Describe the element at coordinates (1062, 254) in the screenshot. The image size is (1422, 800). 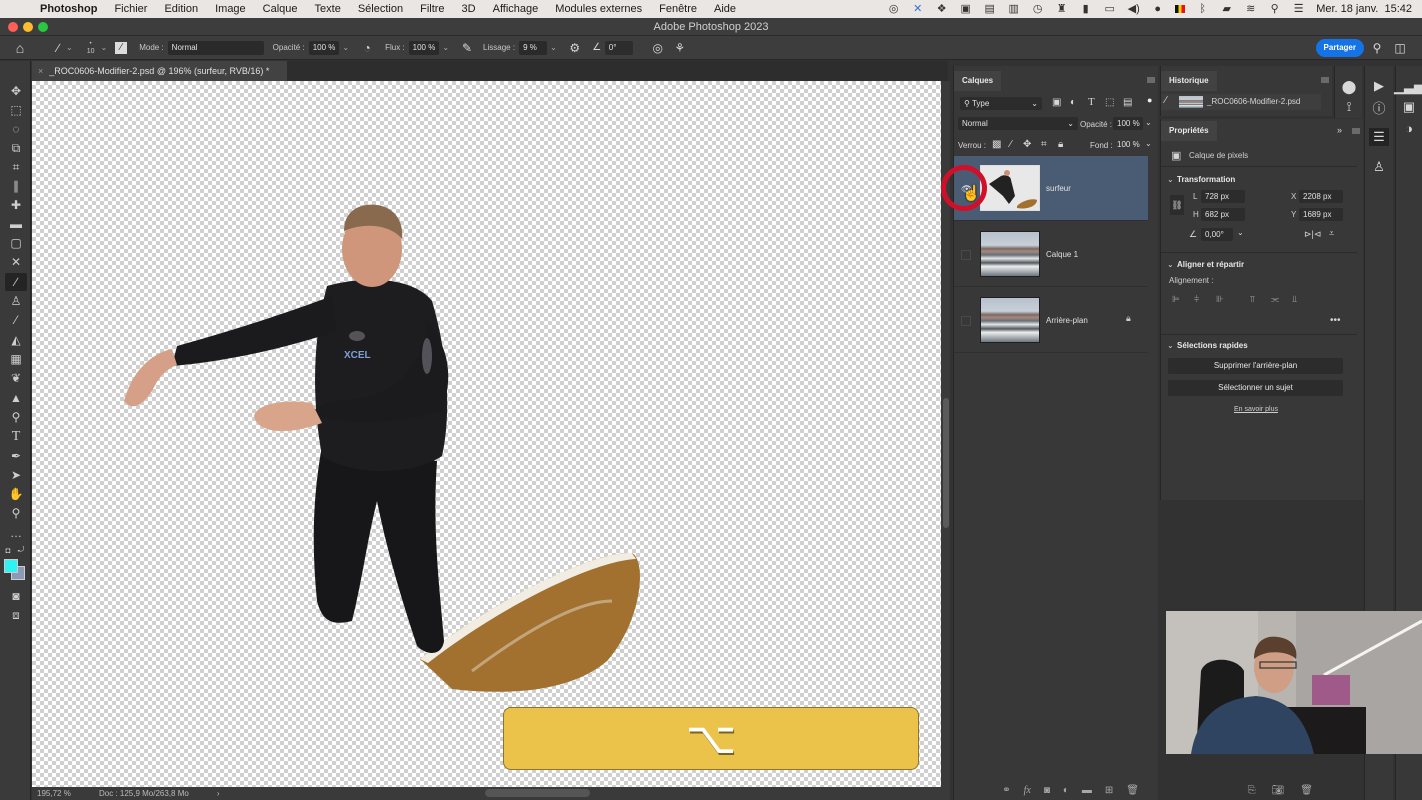
I see `layer-name: Calque 1` at that location.